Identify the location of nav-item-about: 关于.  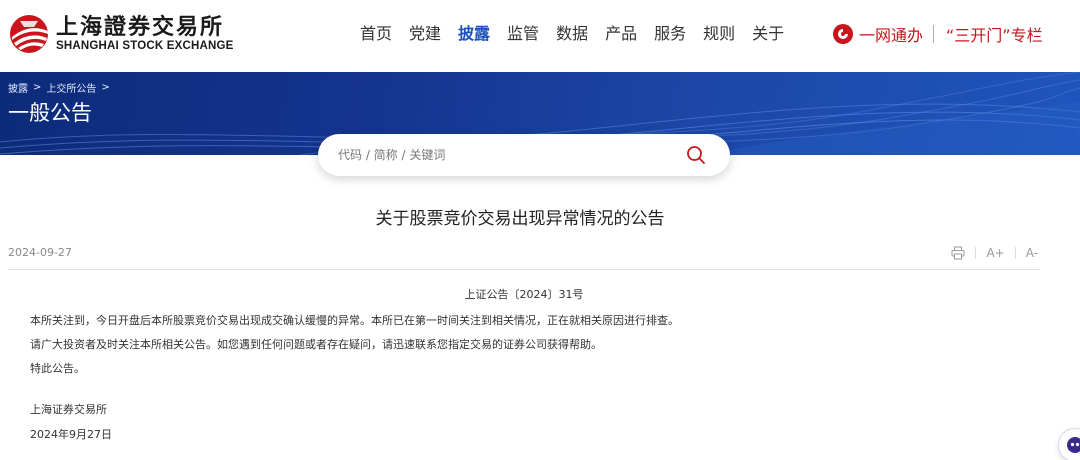
(768, 34).